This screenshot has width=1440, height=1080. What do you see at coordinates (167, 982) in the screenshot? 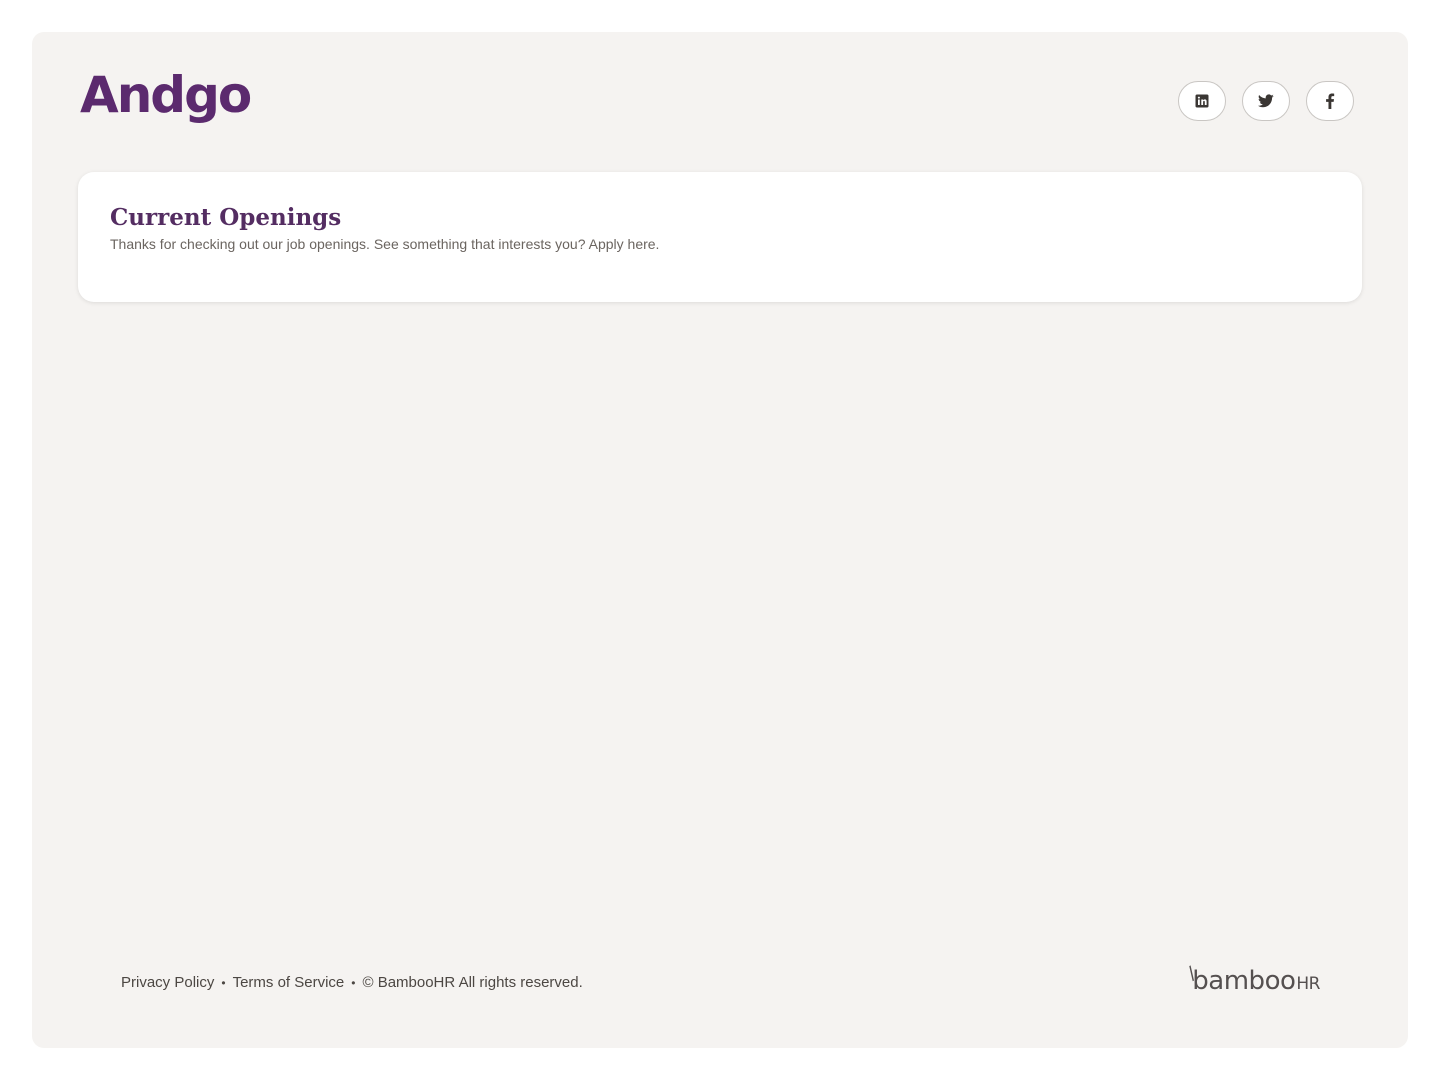
I see `privacy-policy-link: Privacy Policy` at bounding box center [167, 982].